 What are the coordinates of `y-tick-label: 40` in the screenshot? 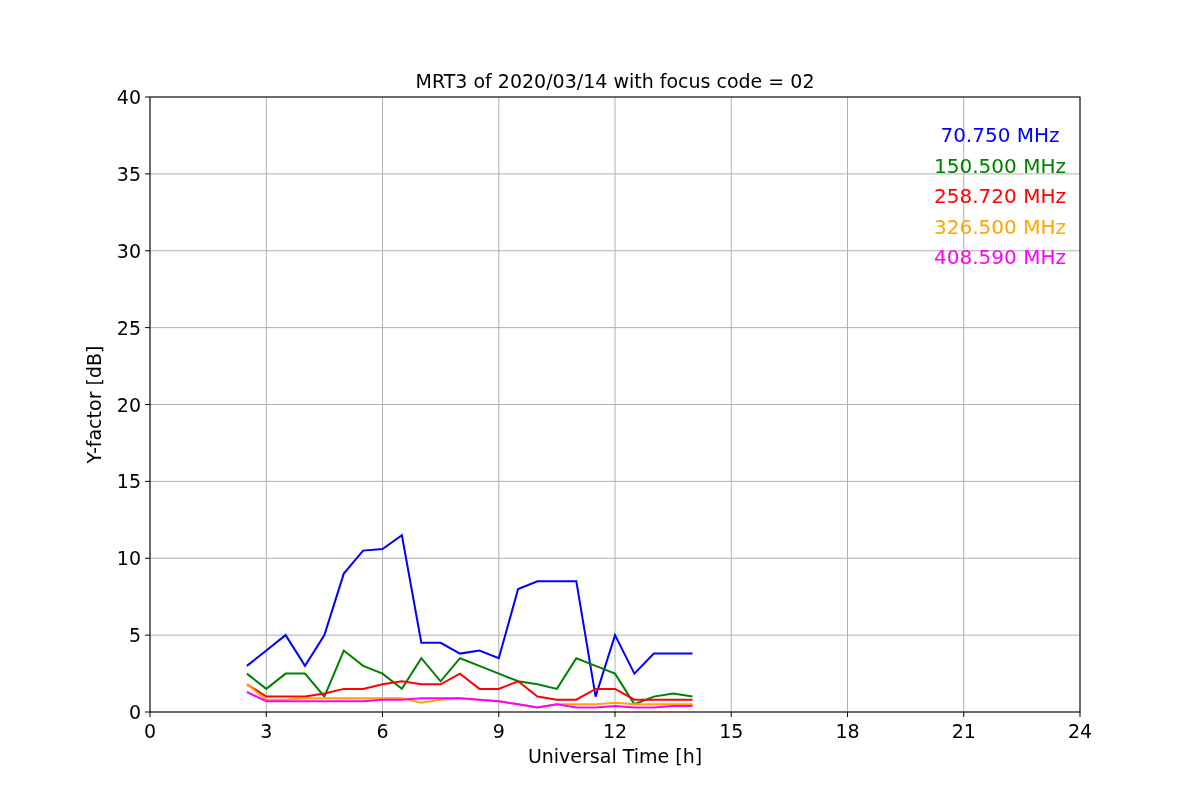 It's located at (128, 97).